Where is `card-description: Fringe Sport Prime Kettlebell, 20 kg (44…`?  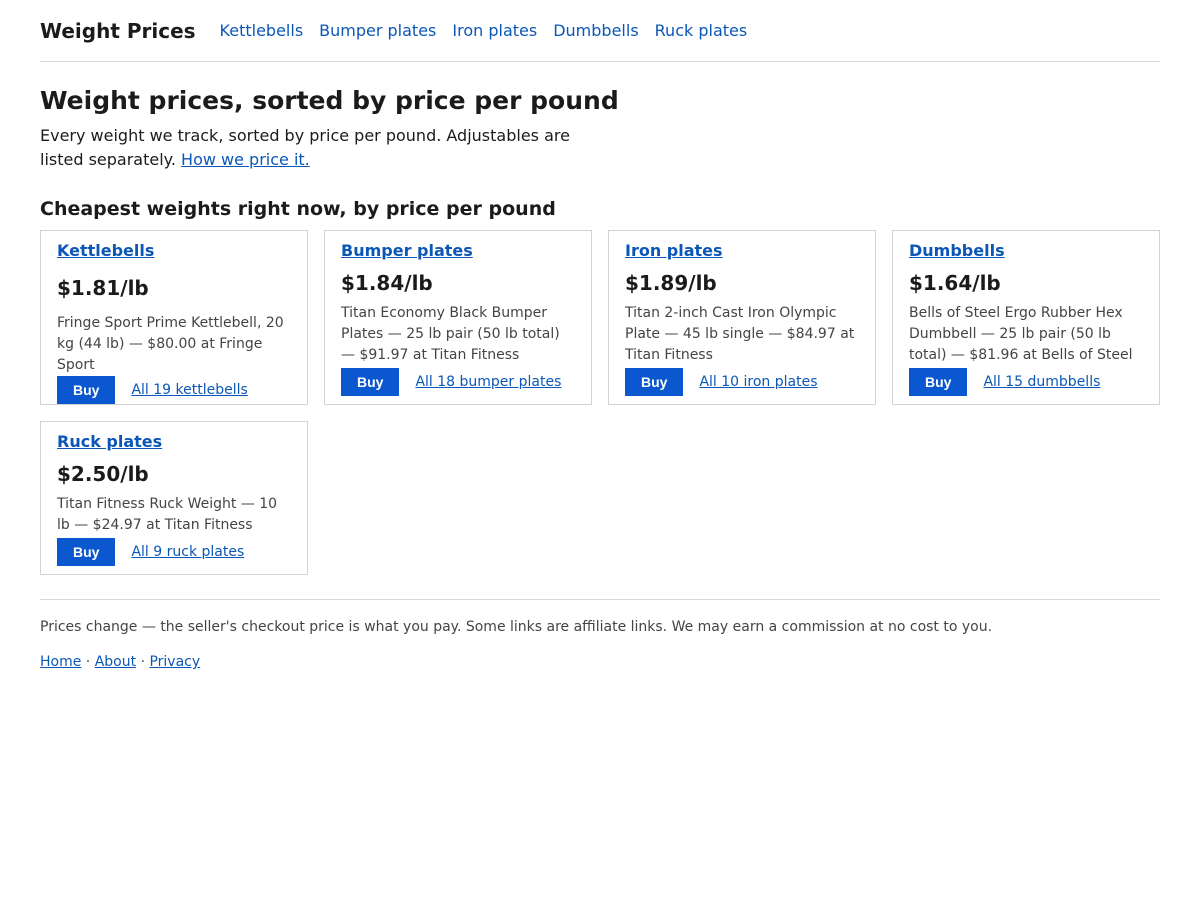 card-description: Fringe Sport Prime Kettlebell, 20 kg (44… is located at coordinates (170, 344).